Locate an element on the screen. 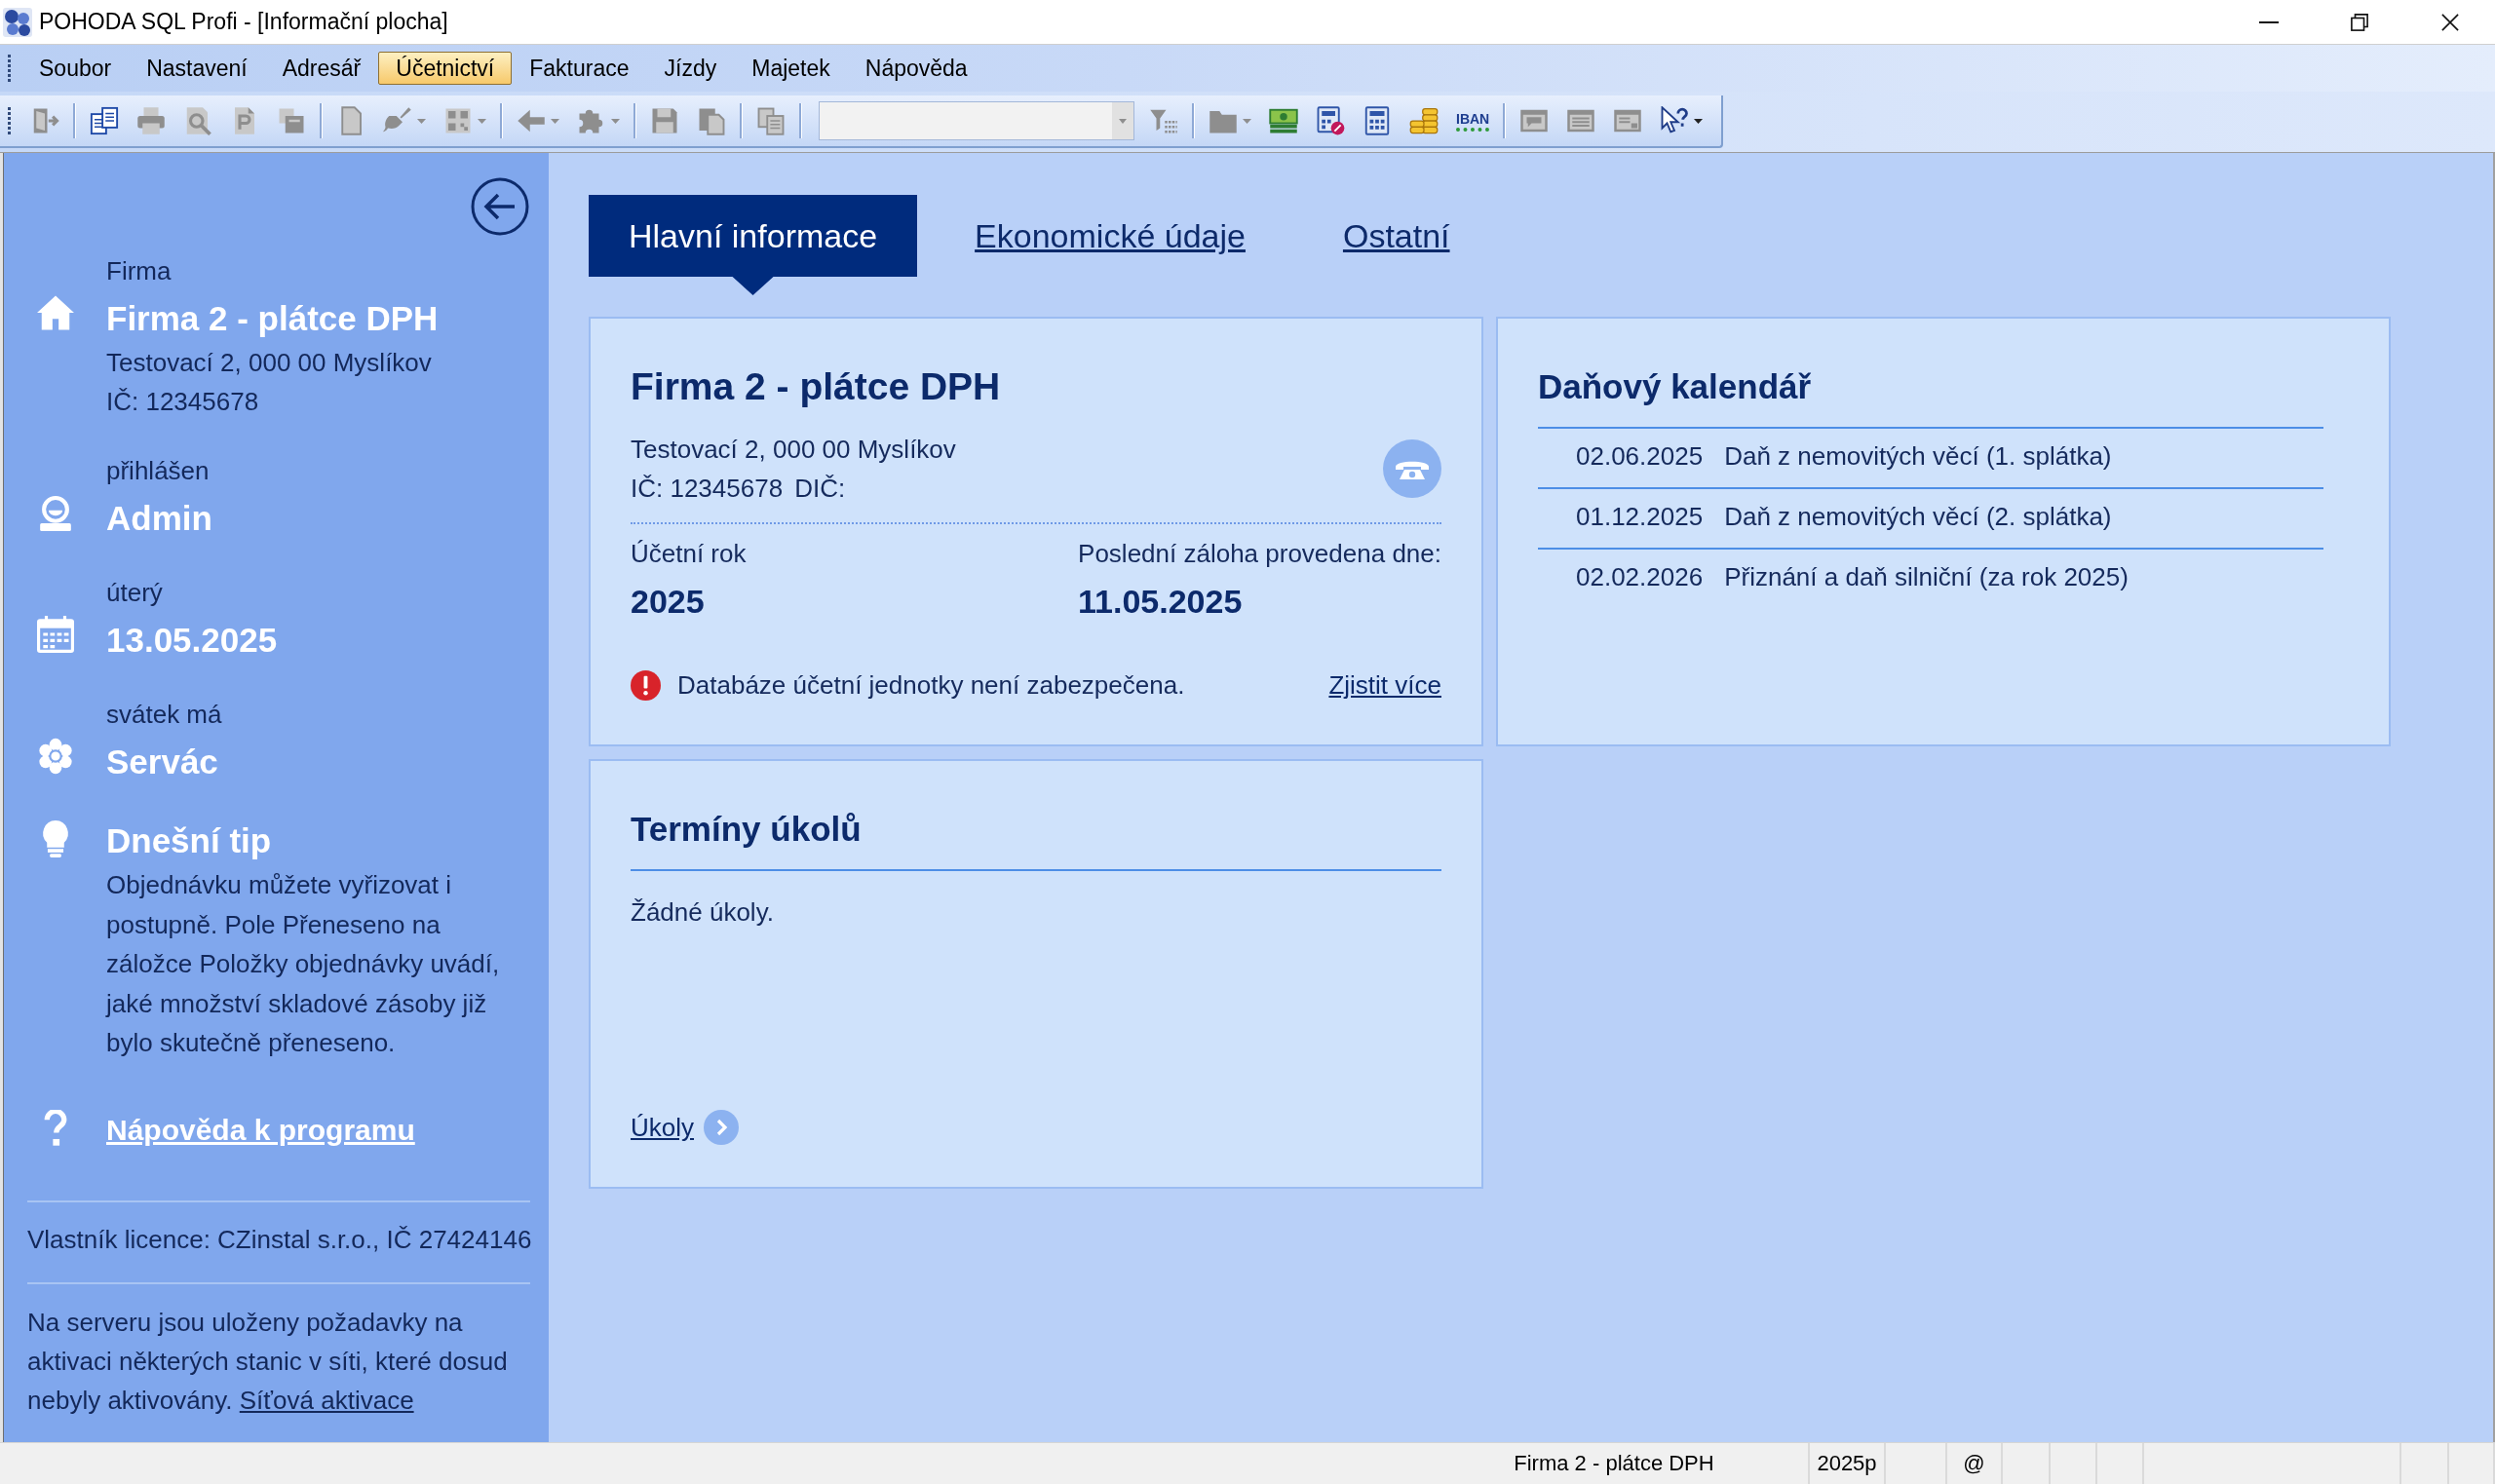 This screenshot has height=1484, width=2495. vat-id: DIČ: is located at coordinates (820, 489).